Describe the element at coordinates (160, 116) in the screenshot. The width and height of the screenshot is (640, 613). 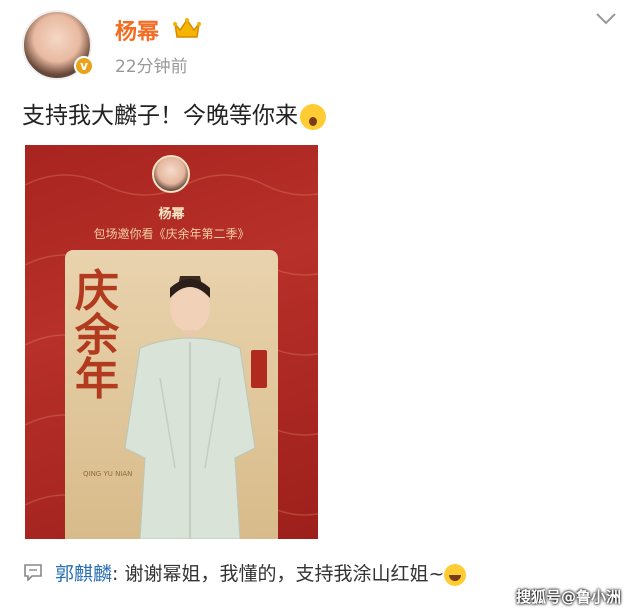
I see `post-text-content: 支持我大麟子！今晚等你来` at that location.